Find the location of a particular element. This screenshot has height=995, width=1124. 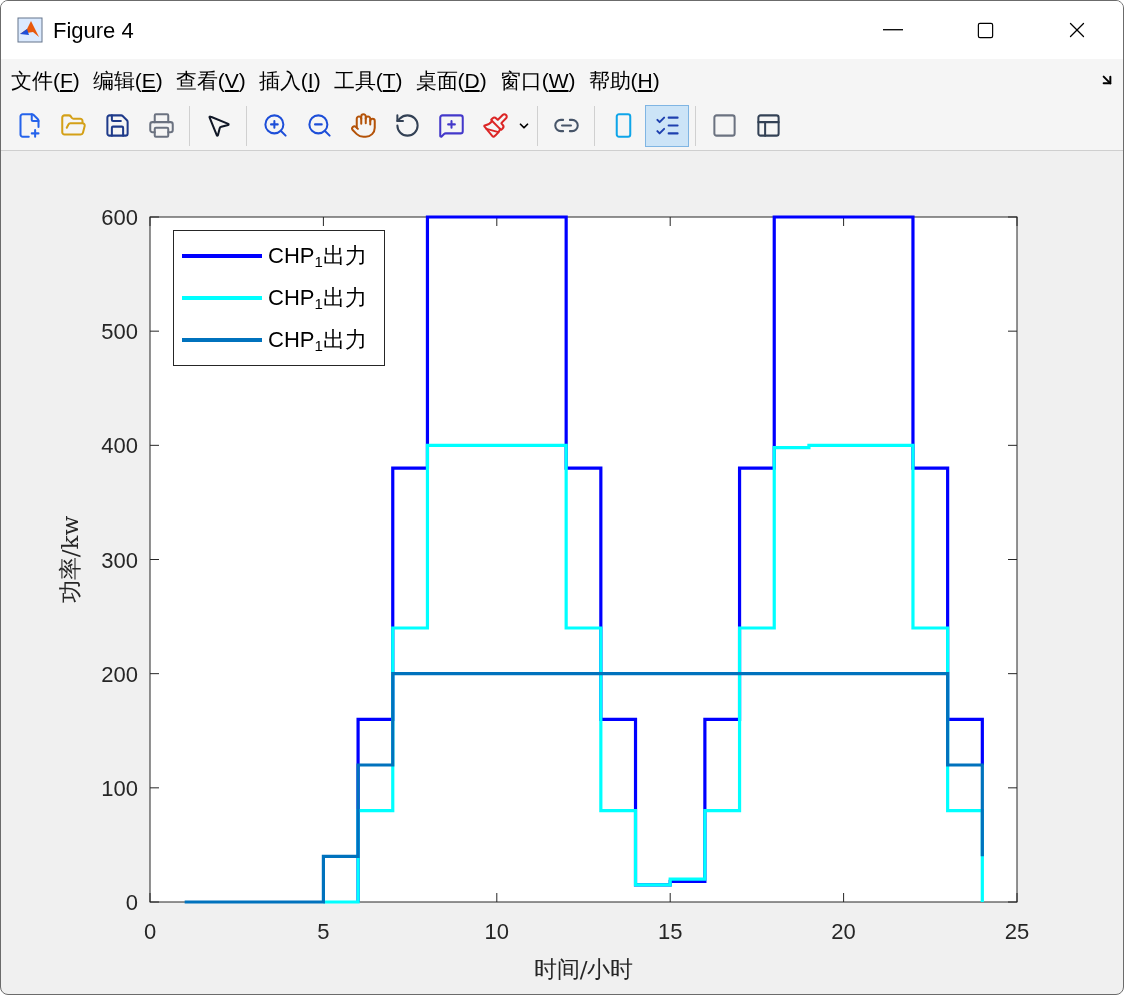

x-tick-label: 15 is located at coordinates (670, 931).